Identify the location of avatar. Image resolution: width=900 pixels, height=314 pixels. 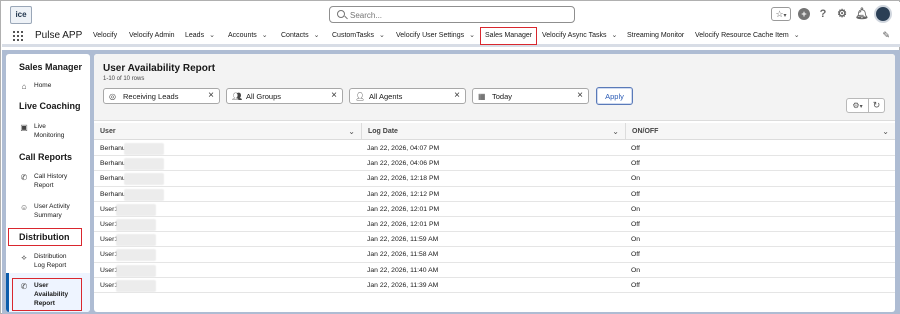
(883, 14).